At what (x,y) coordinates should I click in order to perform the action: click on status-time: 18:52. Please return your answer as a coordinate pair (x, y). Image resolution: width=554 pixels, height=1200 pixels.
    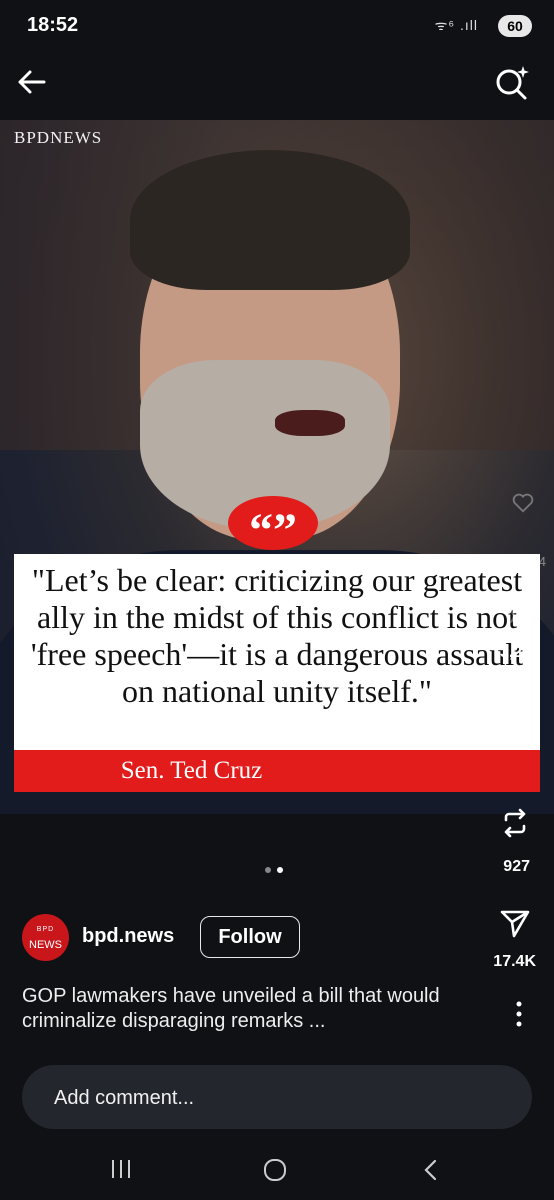
    Looking at the image, I should click on (53, 25).